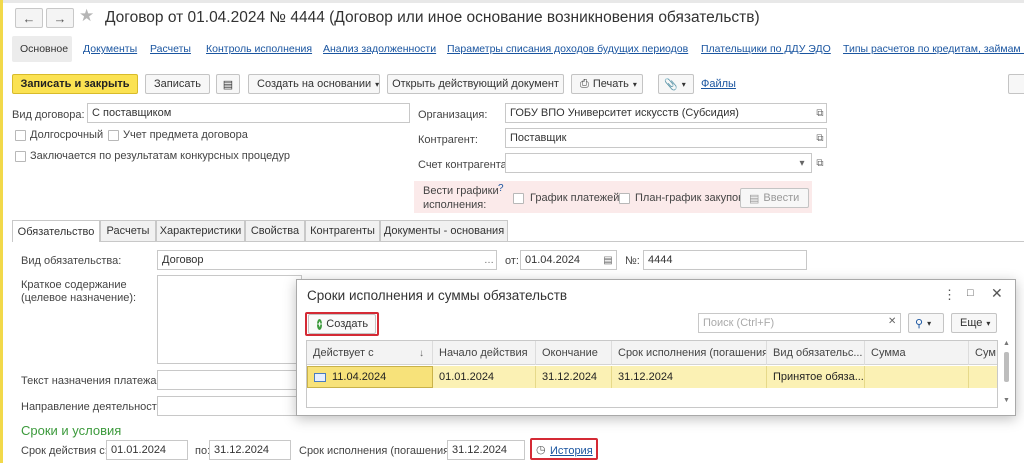  Describe the element at coordinates (229, 406) in the screenshot. I see `direction-field` at that location.